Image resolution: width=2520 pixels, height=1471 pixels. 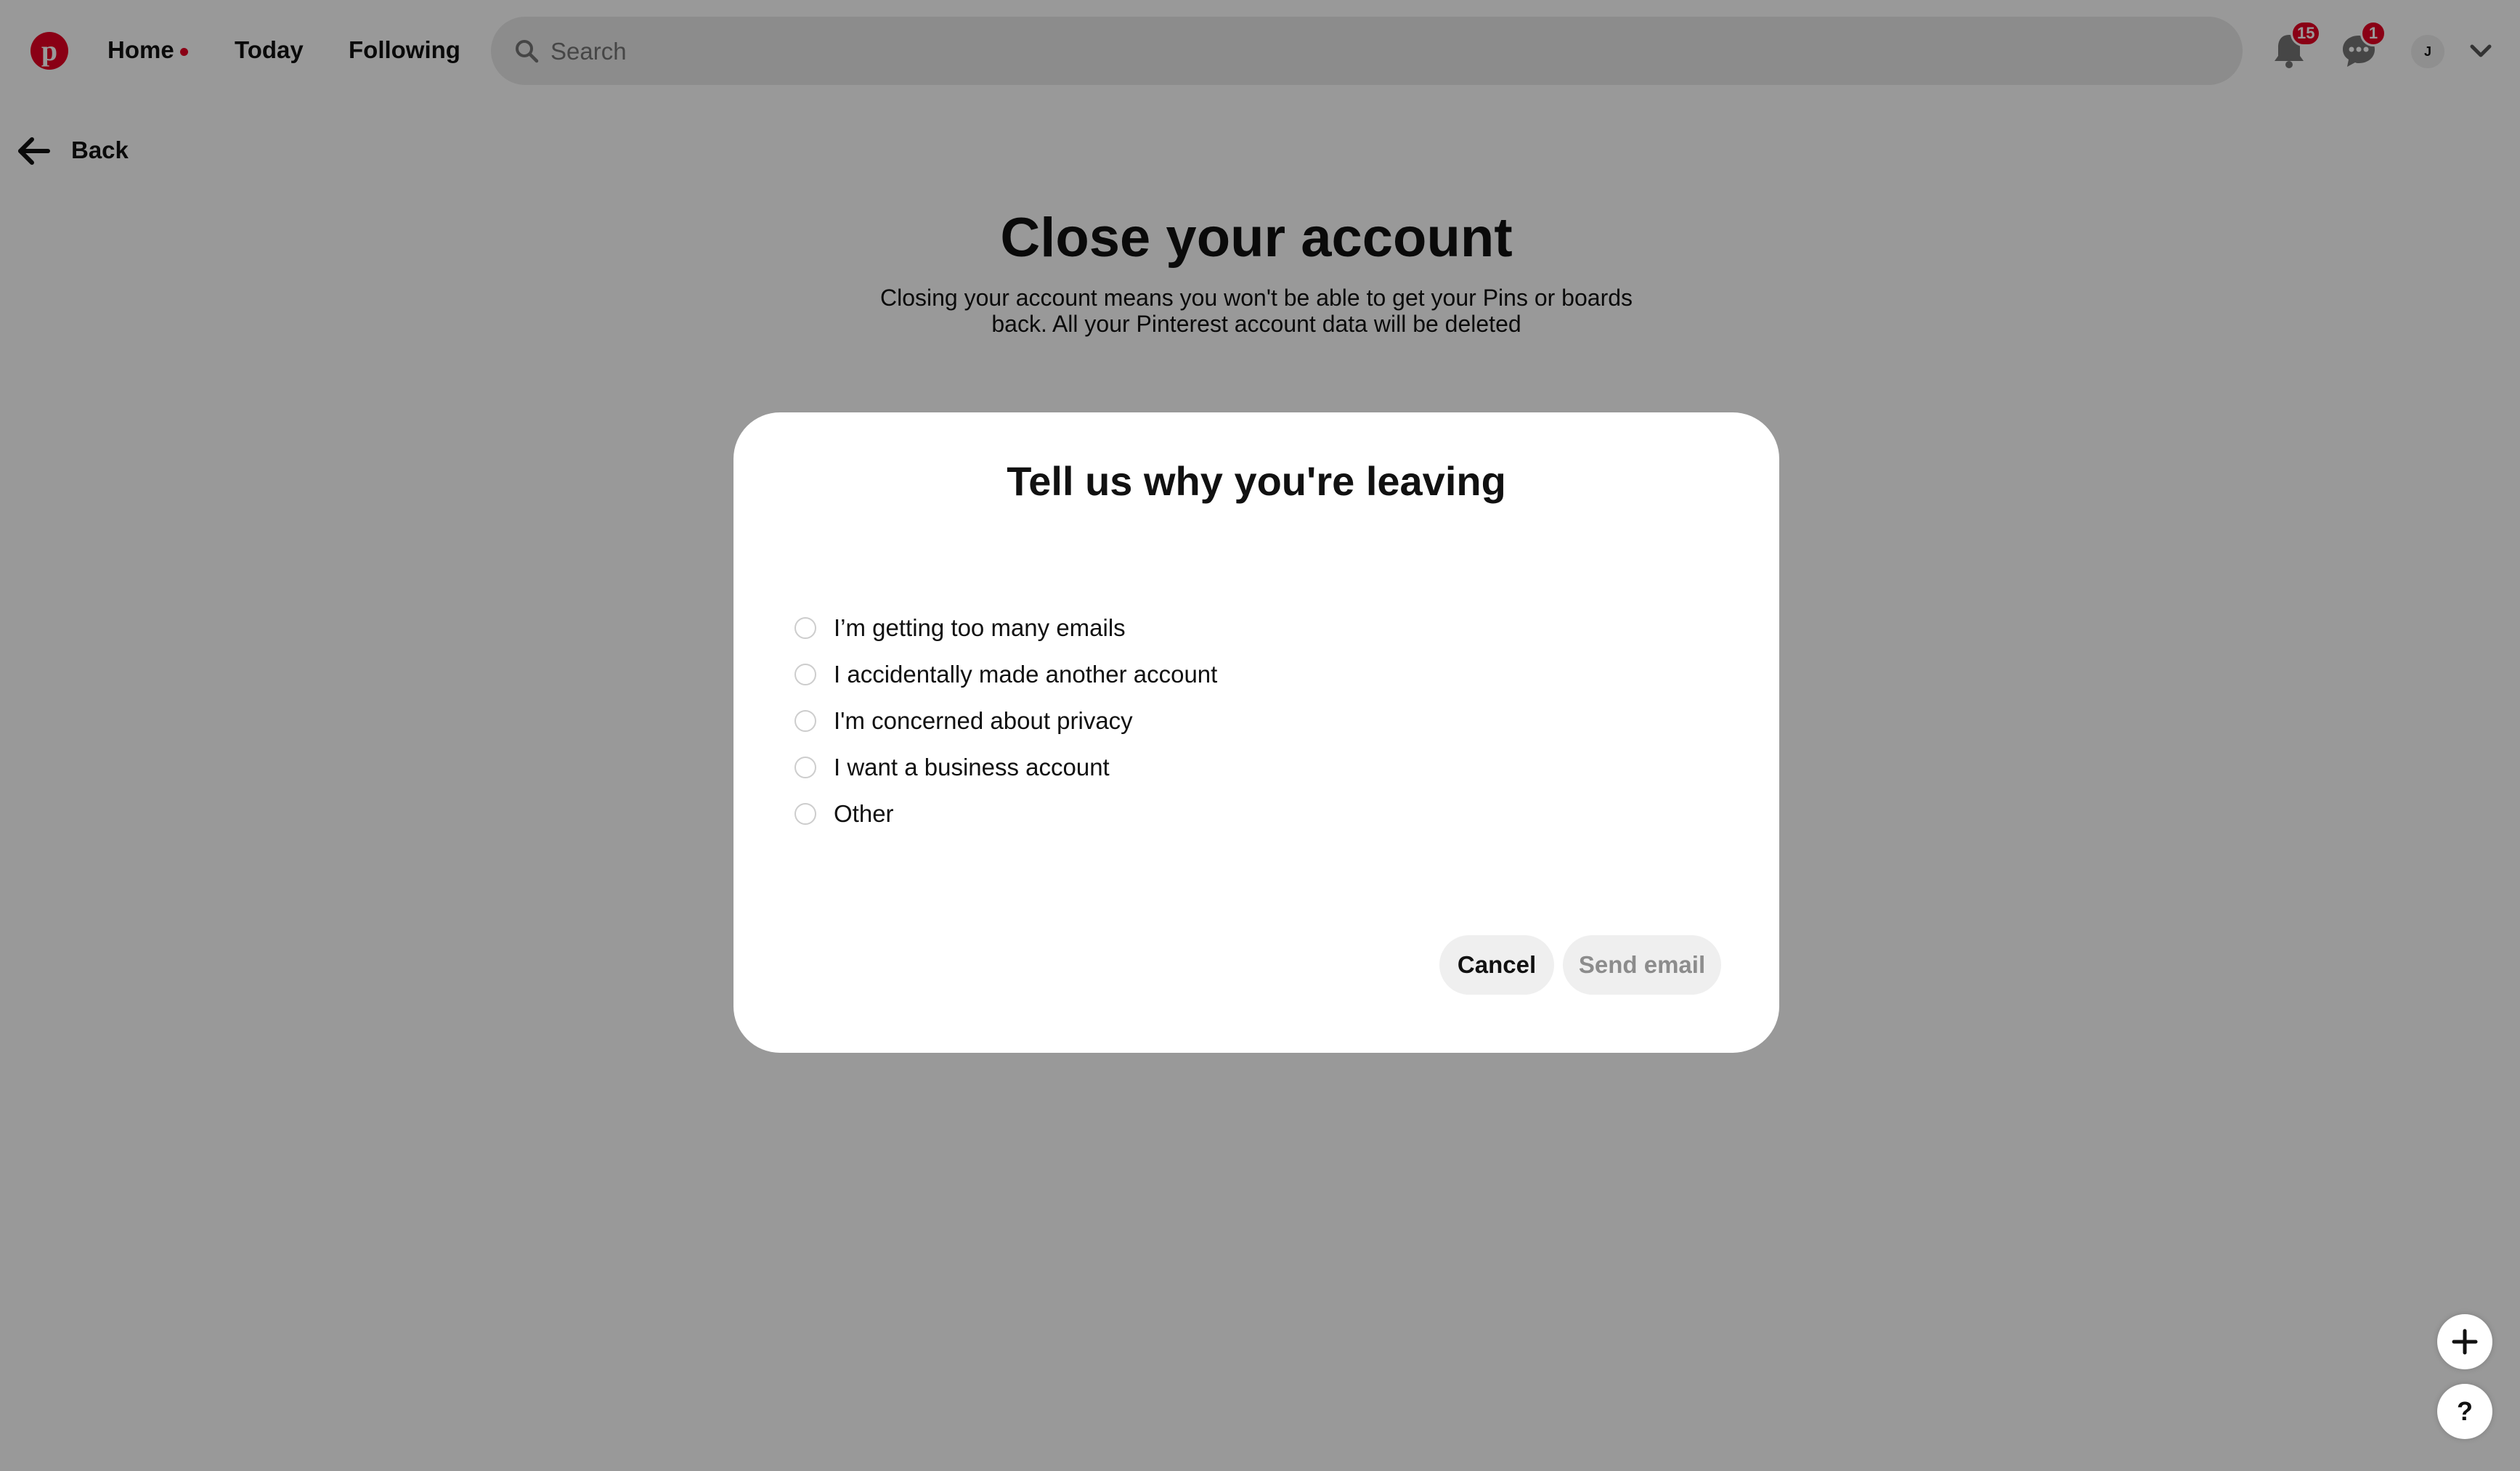 I want to click on help-button: ?, so click(x=2464, y=1411).